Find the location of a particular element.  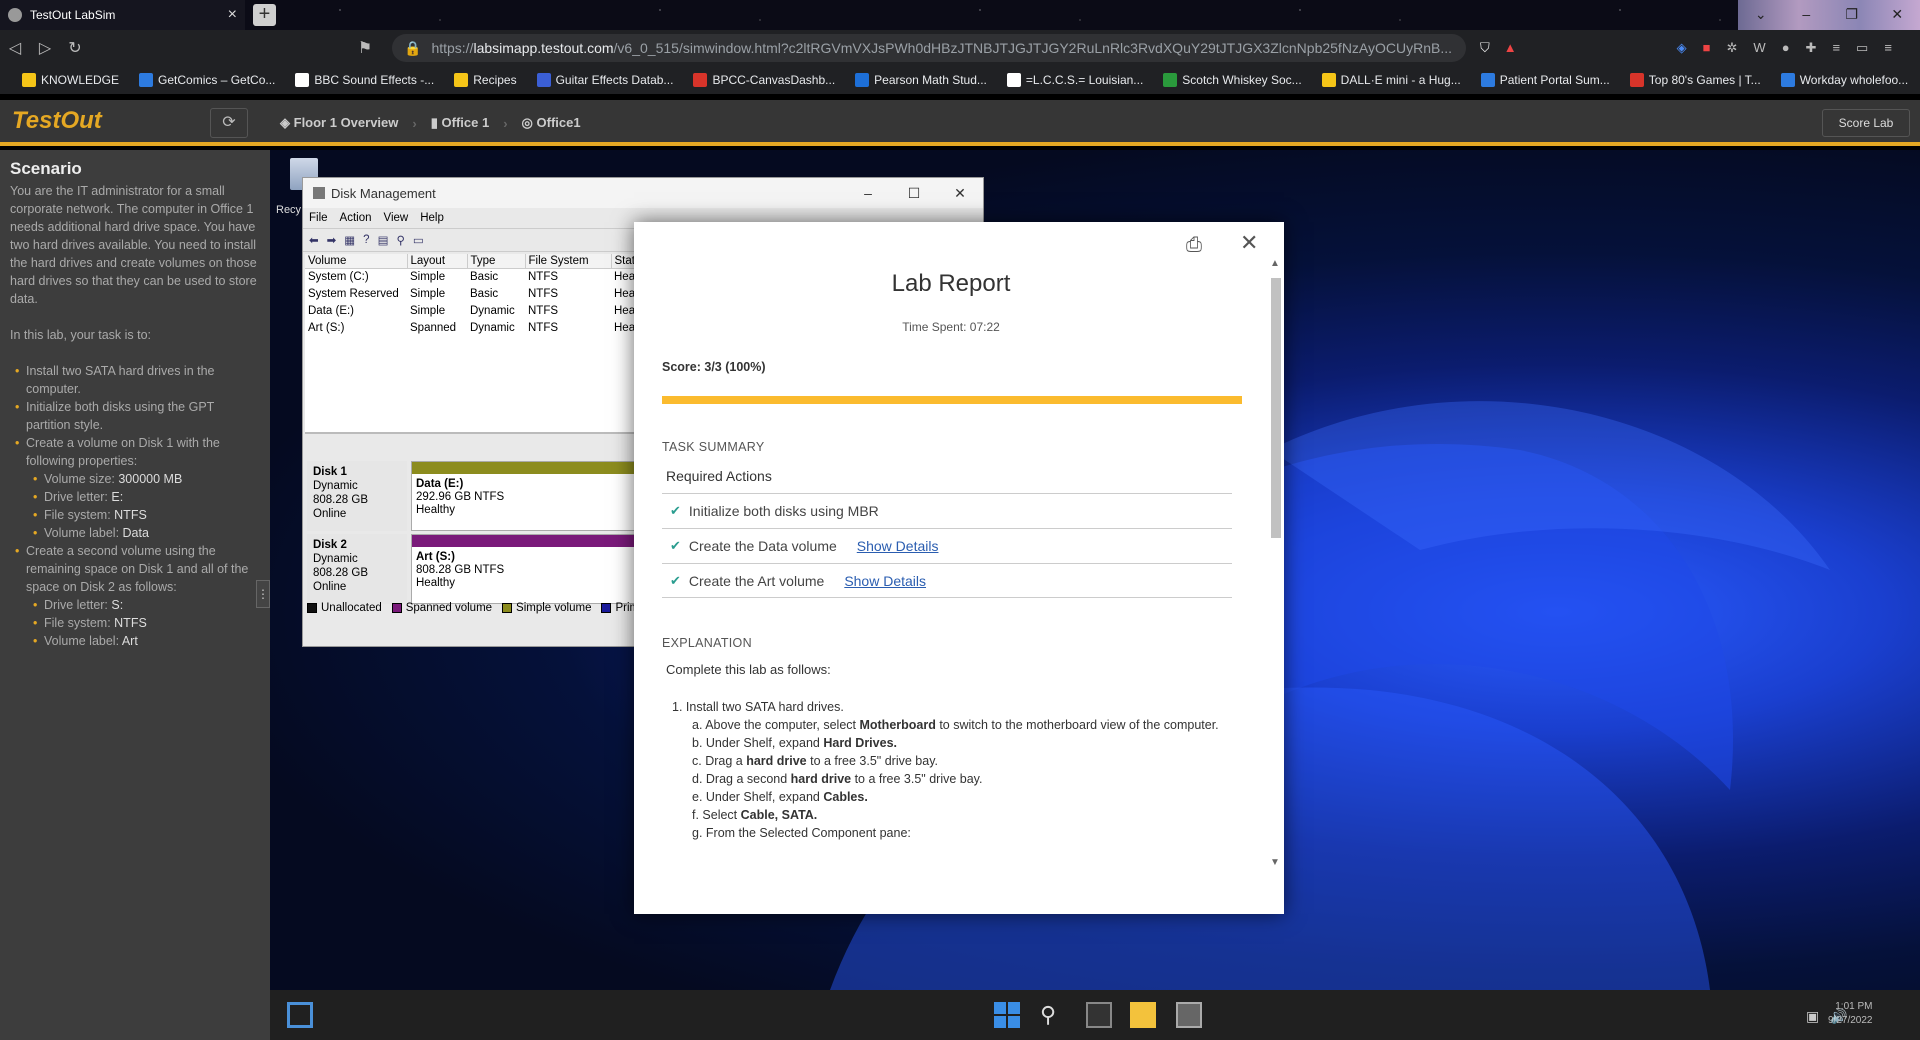

breadcrumb-computer: ◎ Office1 is located at coordinates (551, 123).